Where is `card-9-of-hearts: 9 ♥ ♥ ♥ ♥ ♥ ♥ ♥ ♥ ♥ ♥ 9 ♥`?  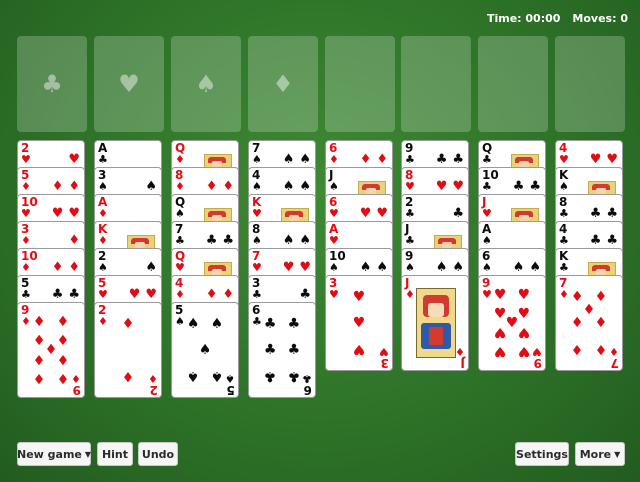
card-9-of-hearts: 9 ♥ ♥ ♥ ♥ ♥ ♥ ♥ ♥ ♥ ♥ 9 ♥ is located at coordinates (512, 323).